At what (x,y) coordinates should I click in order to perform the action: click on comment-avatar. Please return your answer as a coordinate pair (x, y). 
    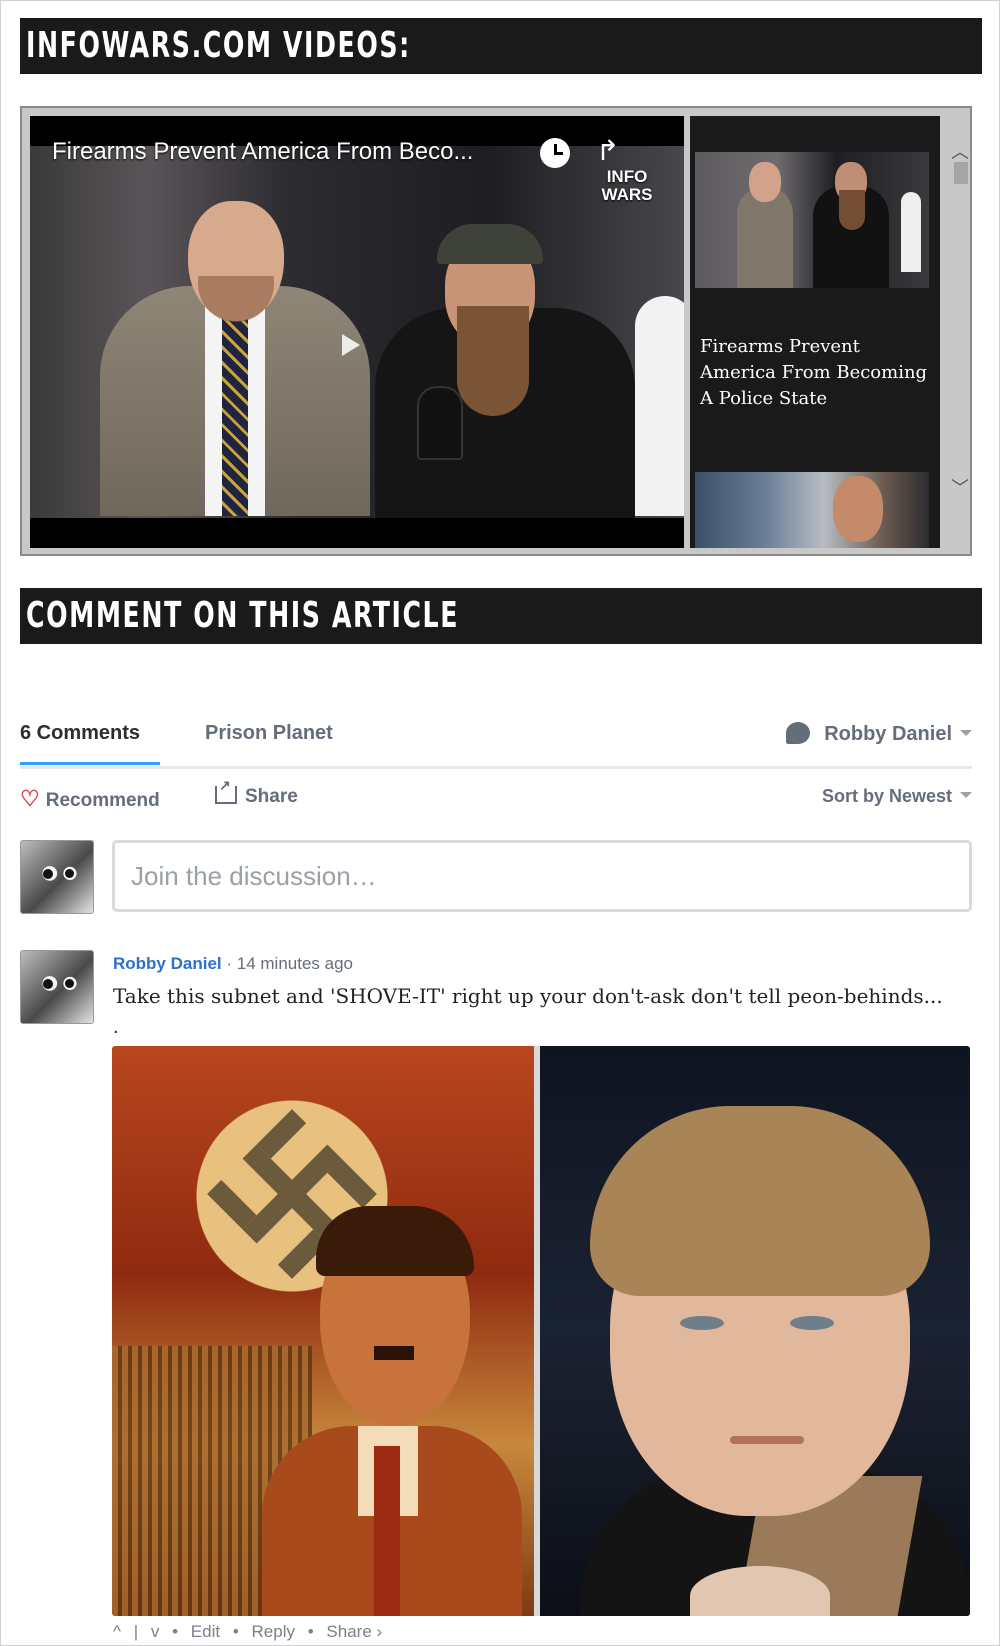
    Looking at the image, I should click on (57, 987).